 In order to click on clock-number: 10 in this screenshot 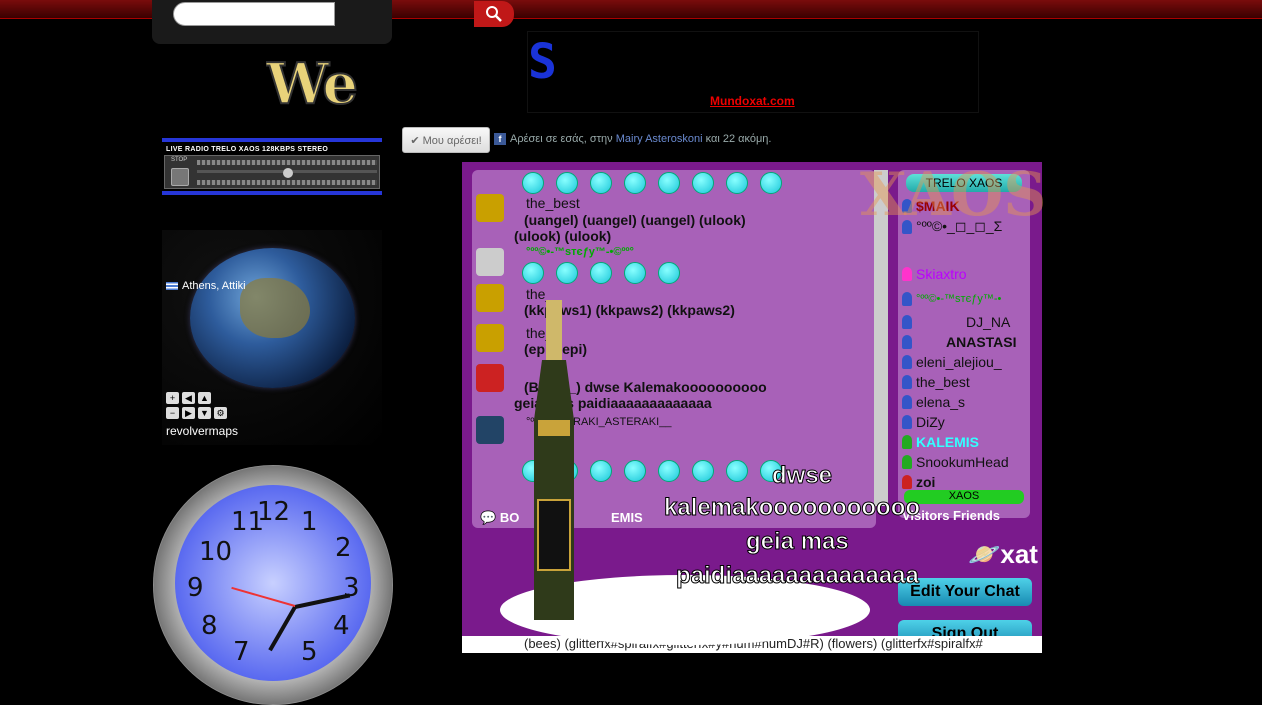, I will do `click(216, 552)`.